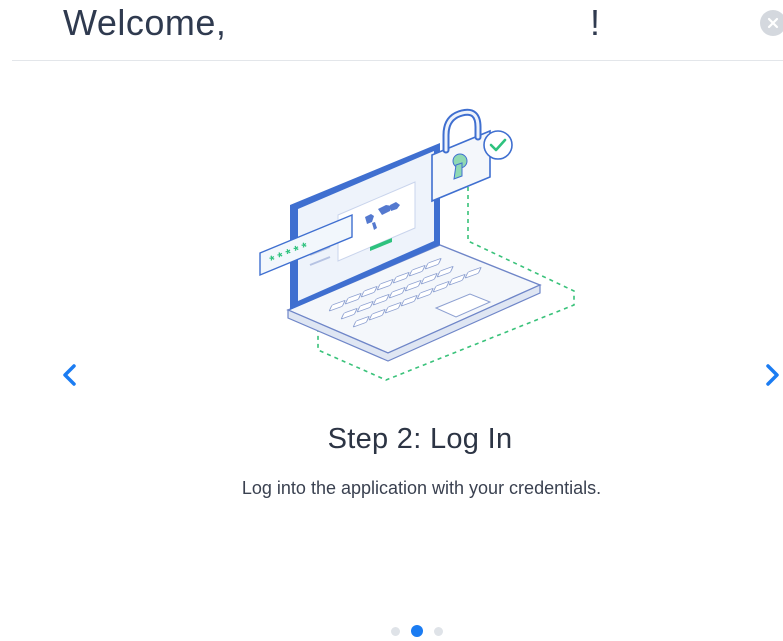  I want to click on welcome-title: Welcome,, so click(145, 22).